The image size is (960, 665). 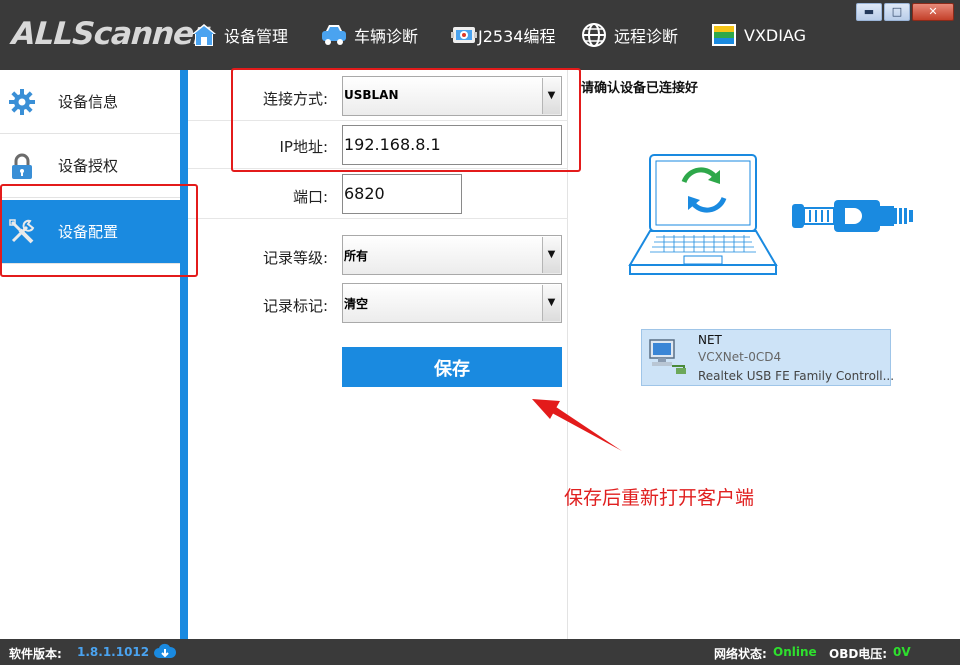 I want to click on nav-label: 车辆诊断, so click(x=386, y=36).